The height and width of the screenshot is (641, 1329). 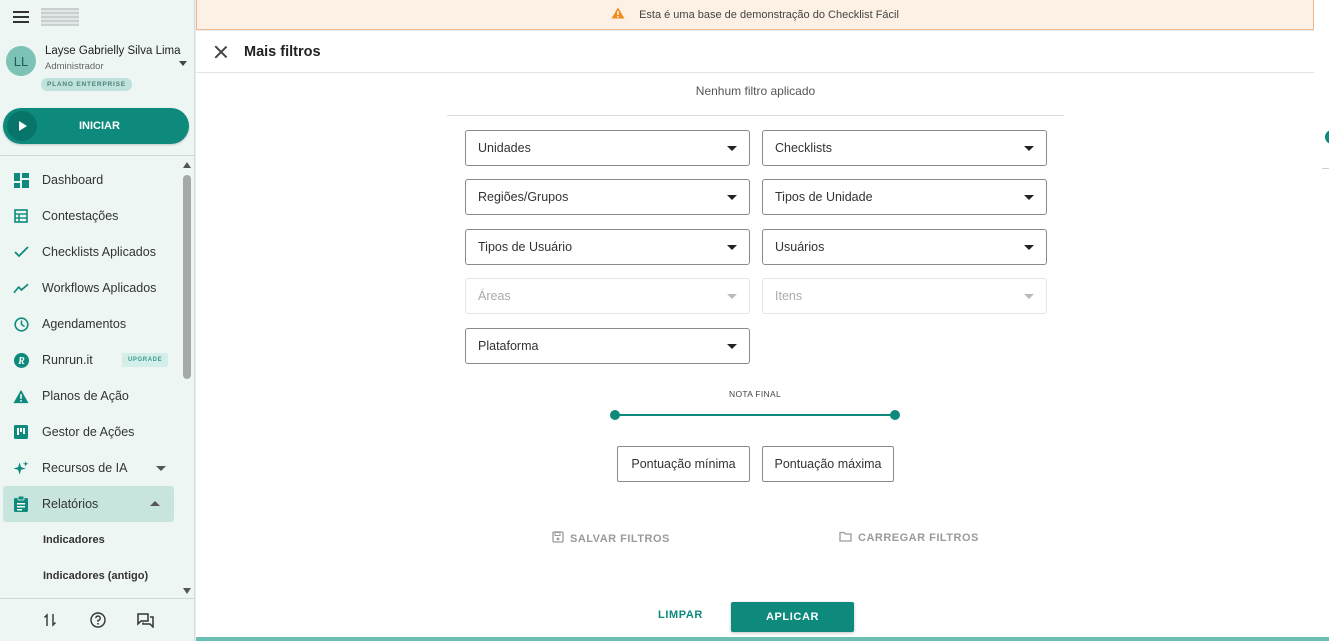 What do you see at coordinates (607, 247) in the screenshot?
I see `tipos-de-usuario-select: Tipos de Usuário` at bounding box center [607, 247].